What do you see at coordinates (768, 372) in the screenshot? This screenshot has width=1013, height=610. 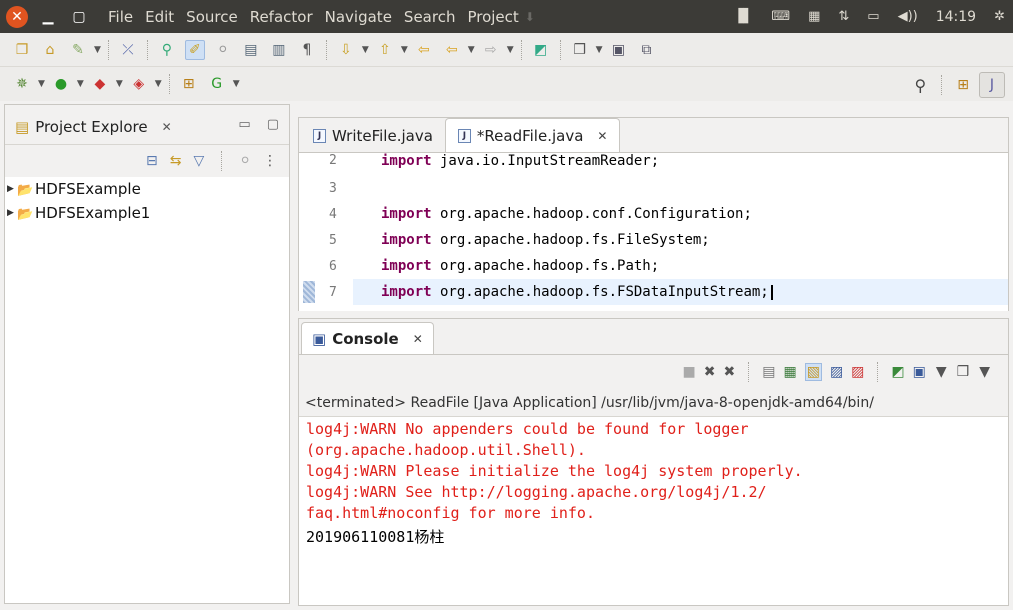 I see `clear-console-icon: ▤` at bounding box center [768, 372].